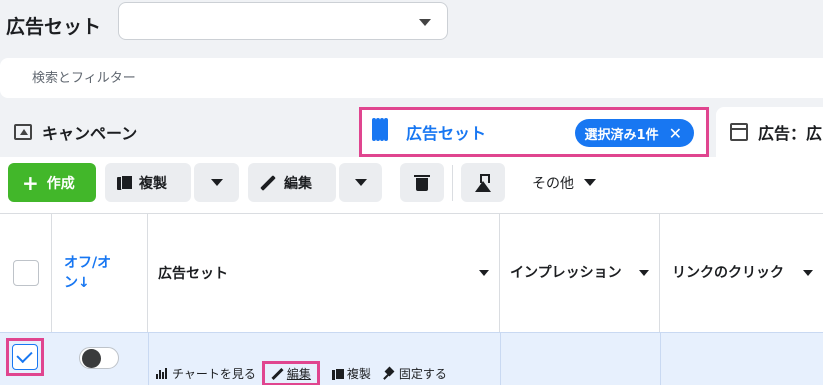 Image resolution: width=823 pixels, height=385 pixels. What do you see at coordinates (534, 132) in the screenshot?
I see `tab-adsets: 広告セット 選択済み1件 ✕` at bounding box center [534, 132].